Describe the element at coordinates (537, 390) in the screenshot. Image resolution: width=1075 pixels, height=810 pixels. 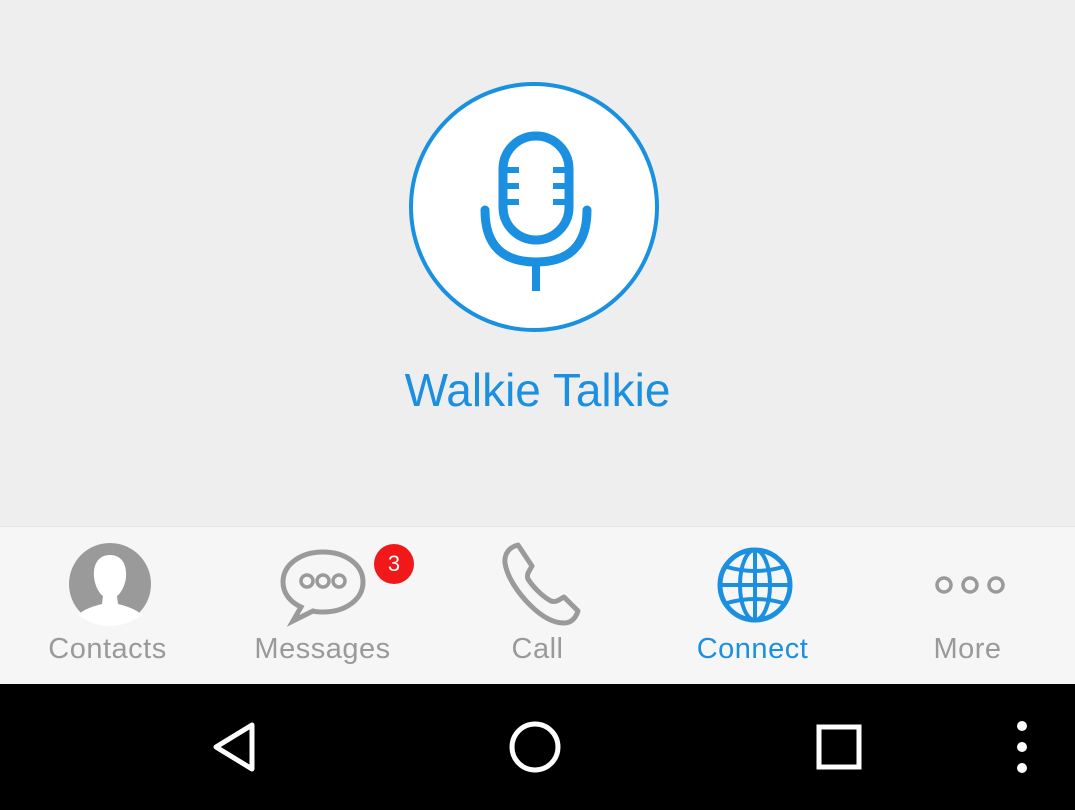
I see `walkie-talkie-title: Walkie Talkie` at that location.